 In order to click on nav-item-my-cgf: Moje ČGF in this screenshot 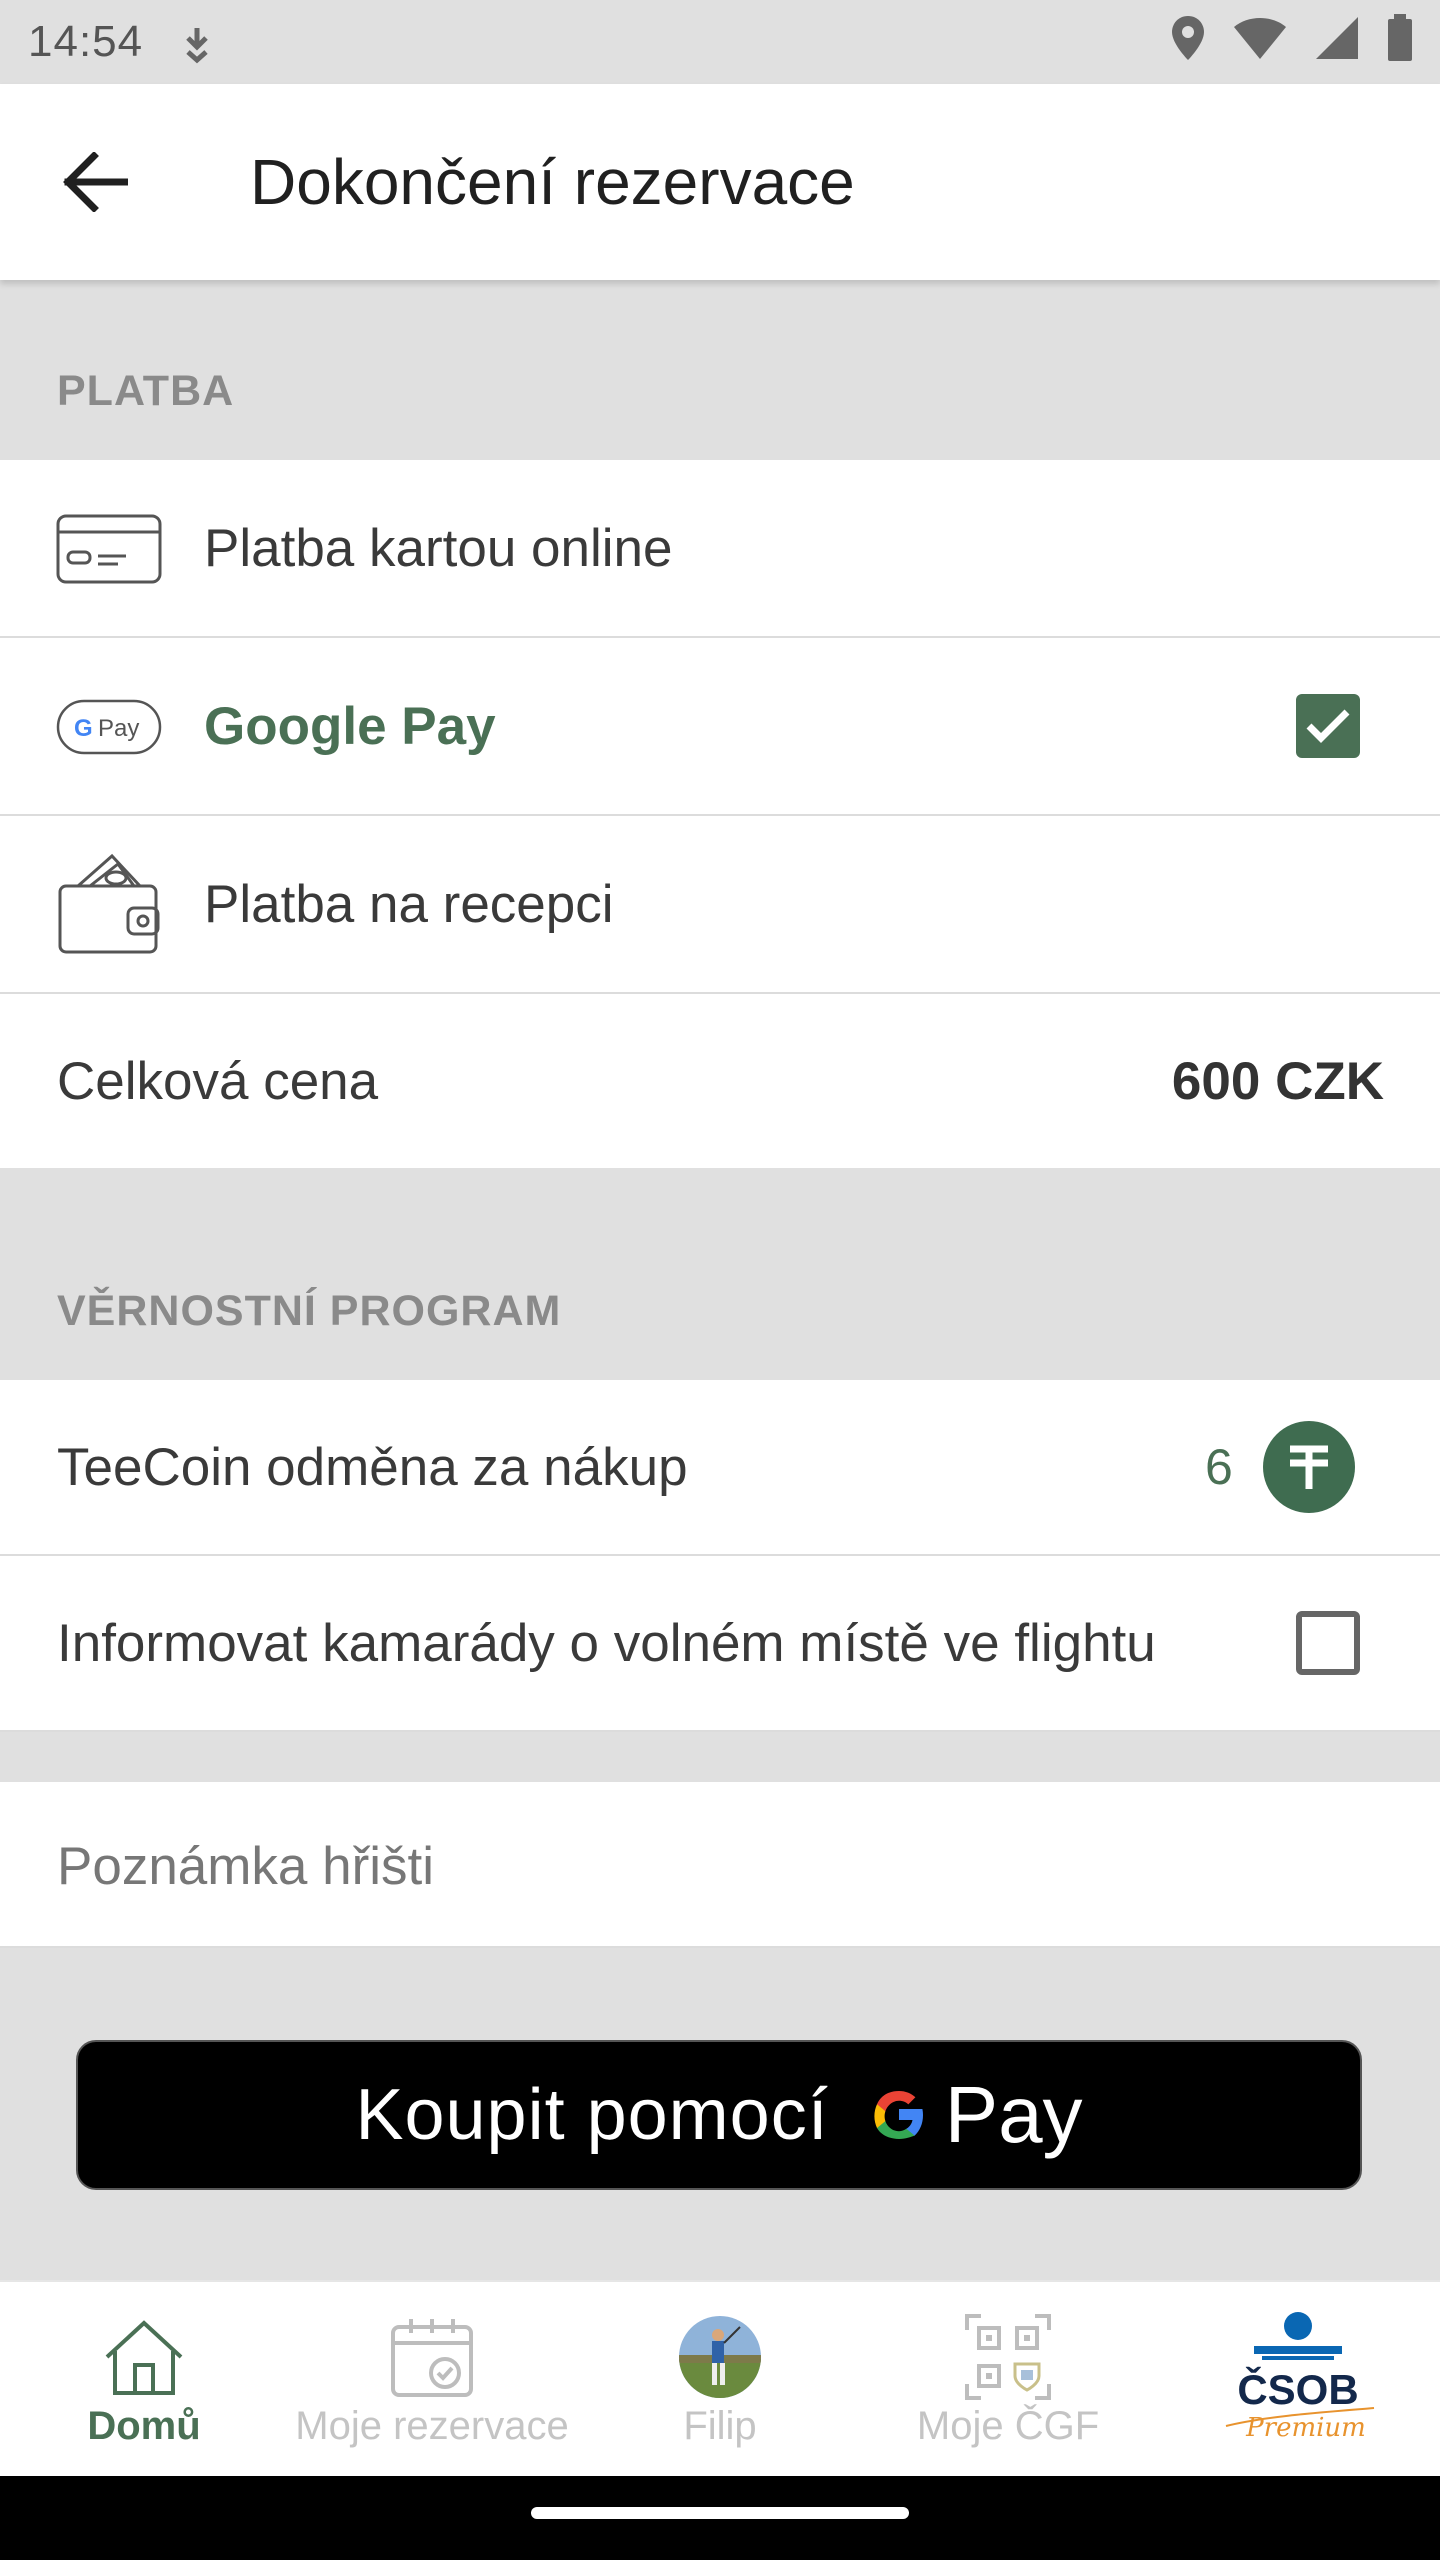, I will do `click(1008, 2380)`.